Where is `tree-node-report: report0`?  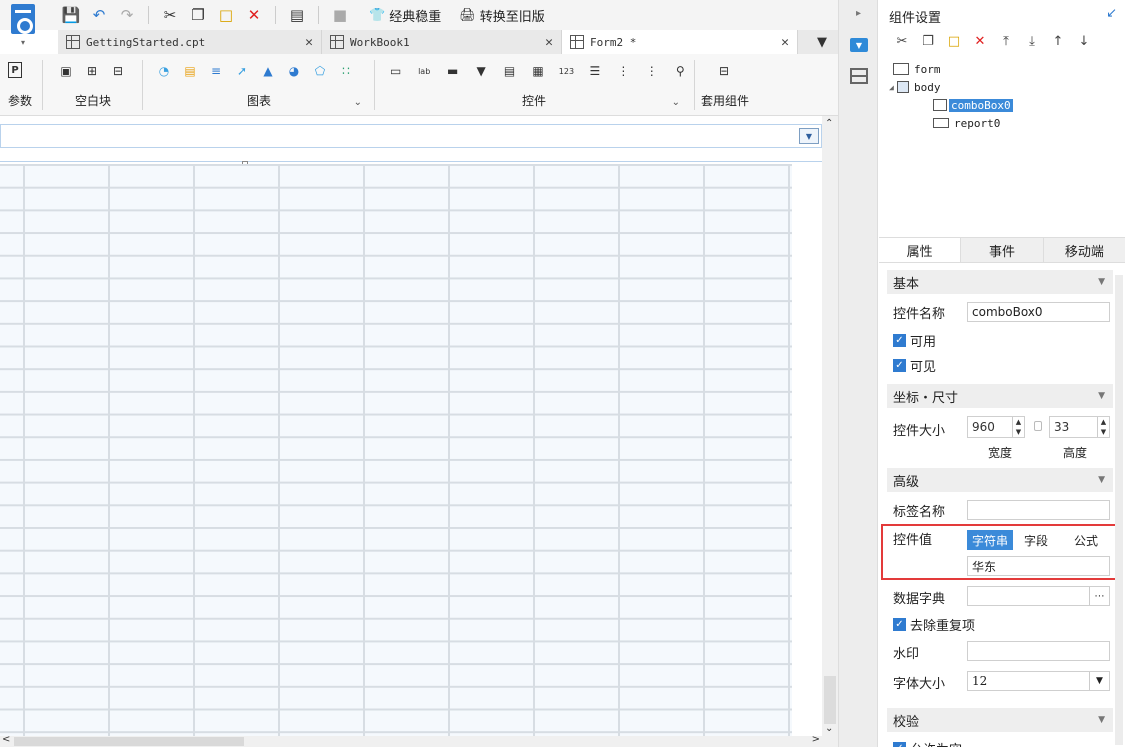 tree-node-report: report0 is located at coordinates (973, 123).